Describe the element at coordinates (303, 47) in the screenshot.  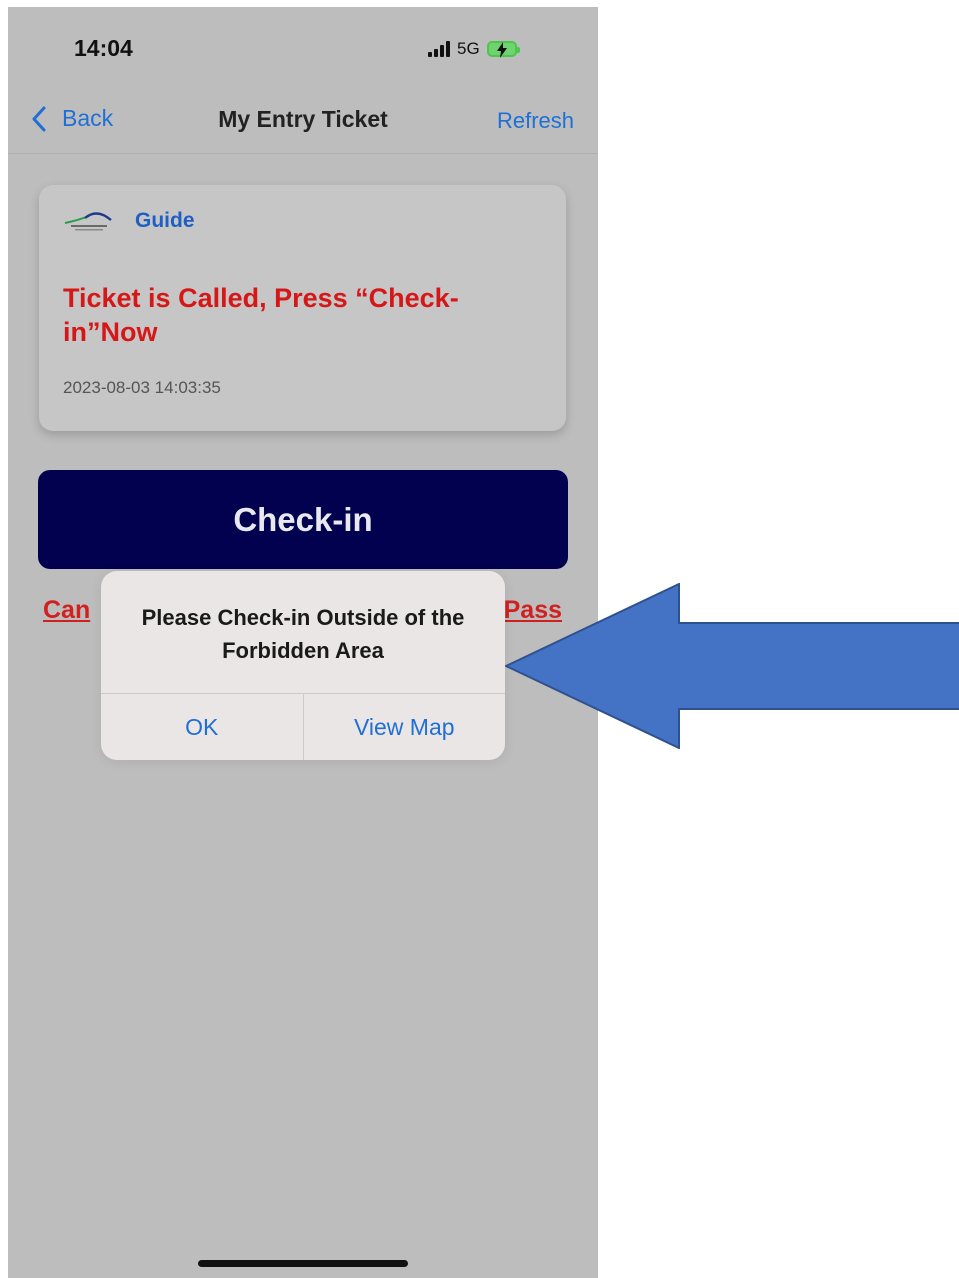
I see `status-bar: 14:04 5G` at that location.